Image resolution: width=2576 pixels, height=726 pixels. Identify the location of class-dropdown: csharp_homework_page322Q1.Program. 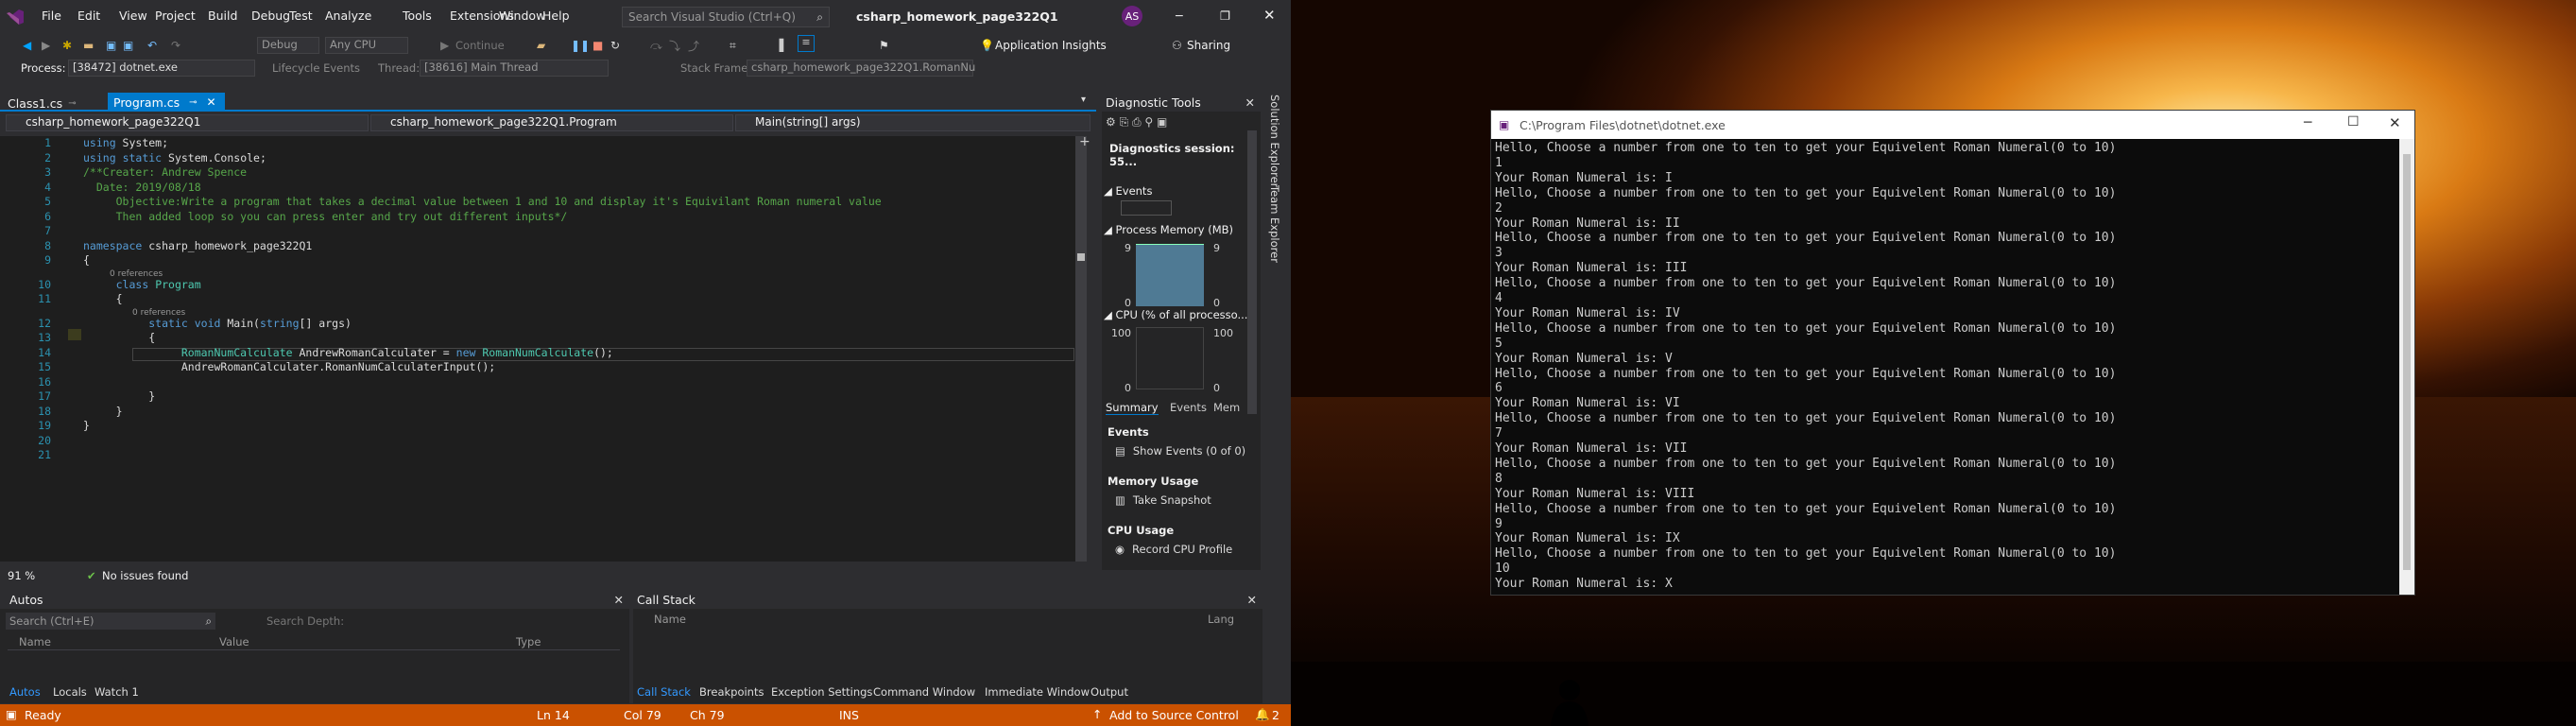
(551, 123).